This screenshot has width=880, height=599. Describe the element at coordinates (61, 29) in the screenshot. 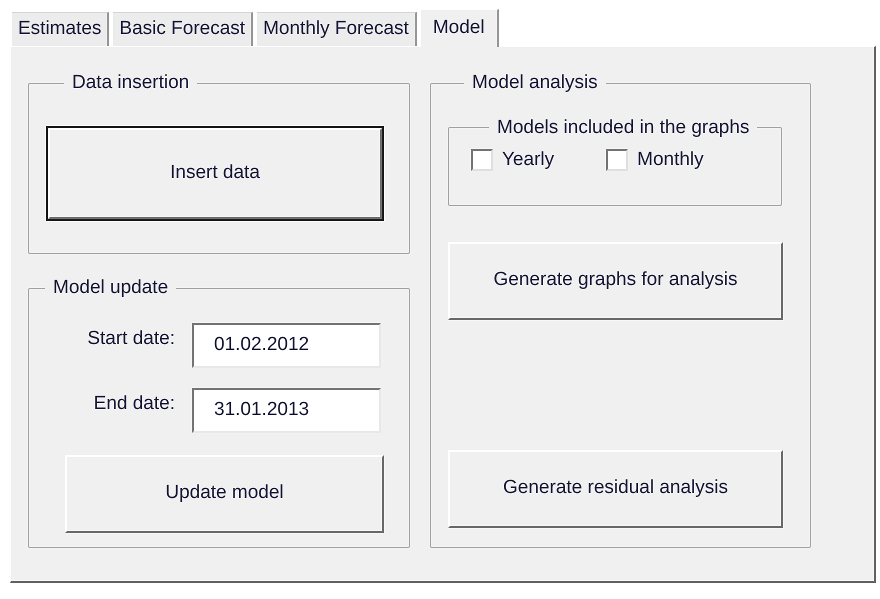

I see `tab: Estimates` at that location.